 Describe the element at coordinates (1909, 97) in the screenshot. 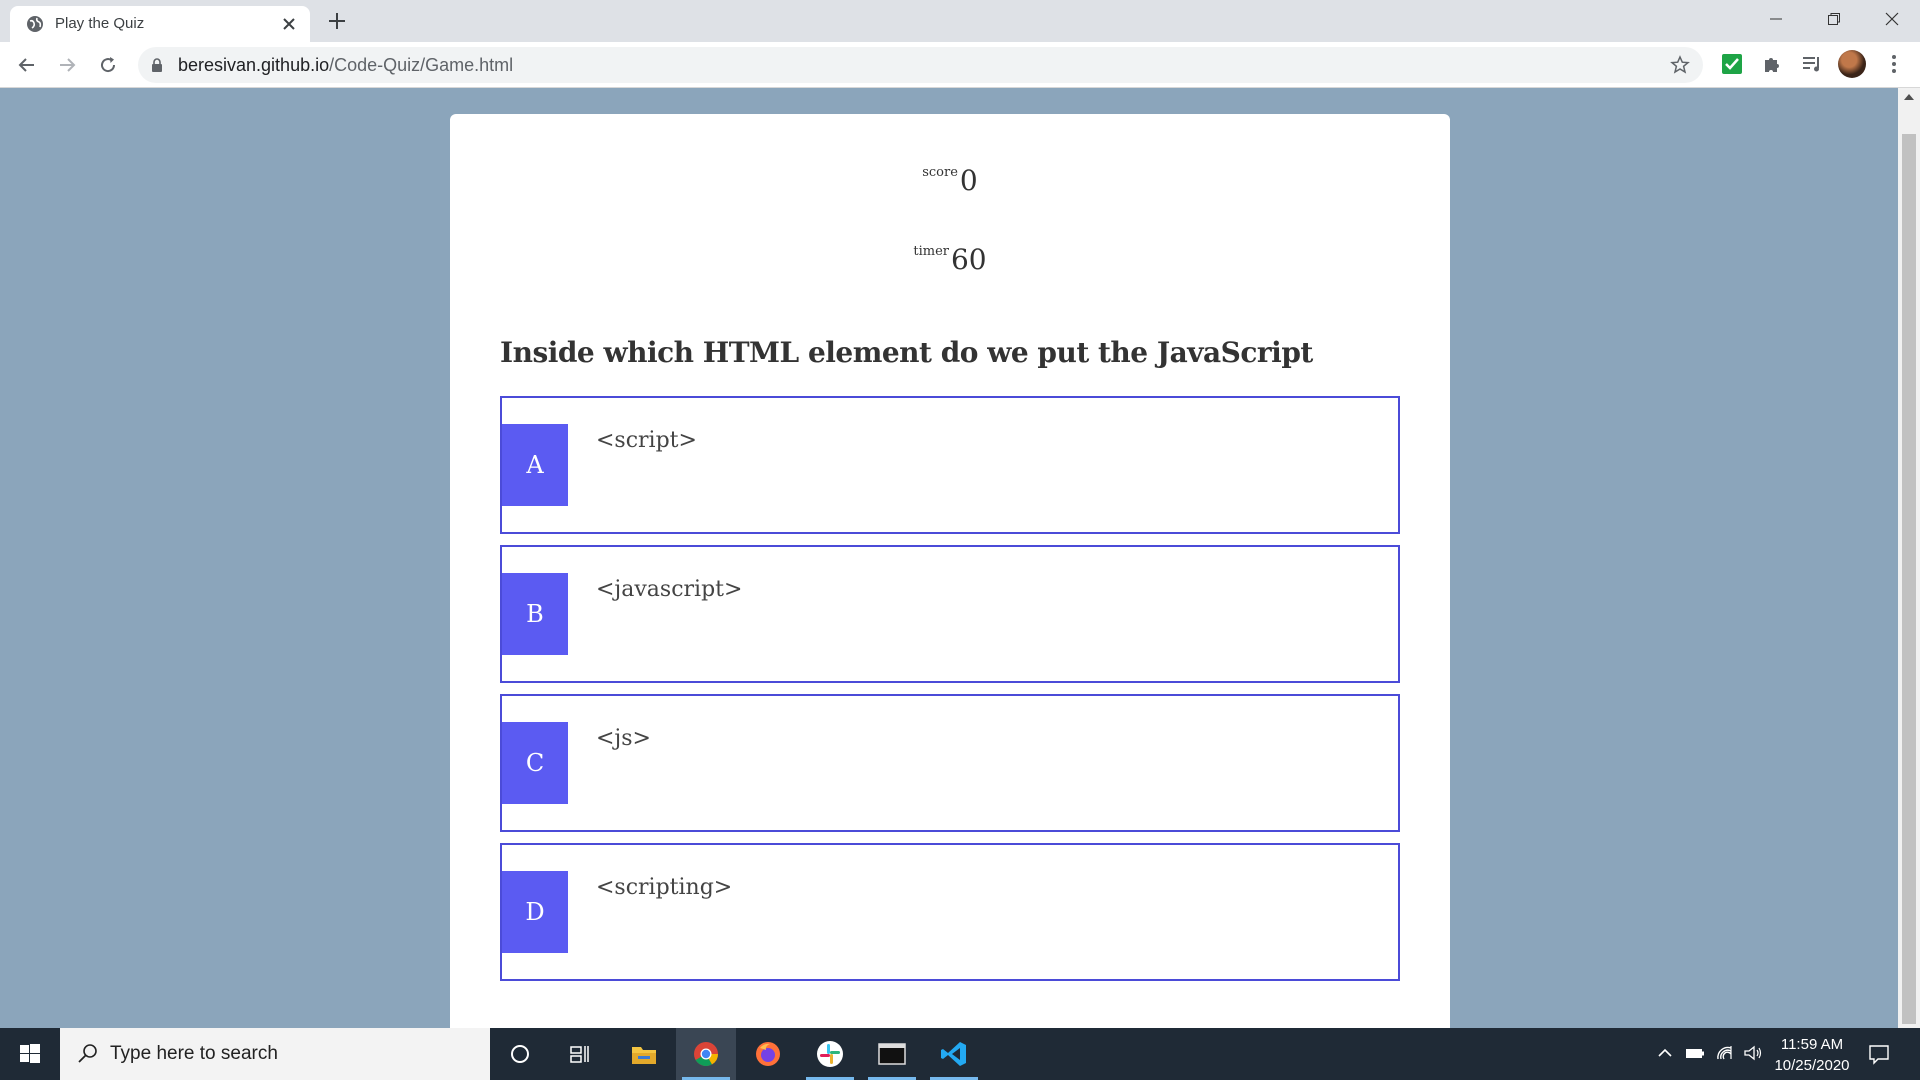

I see `scroll-up-arrow-icon` at that location.